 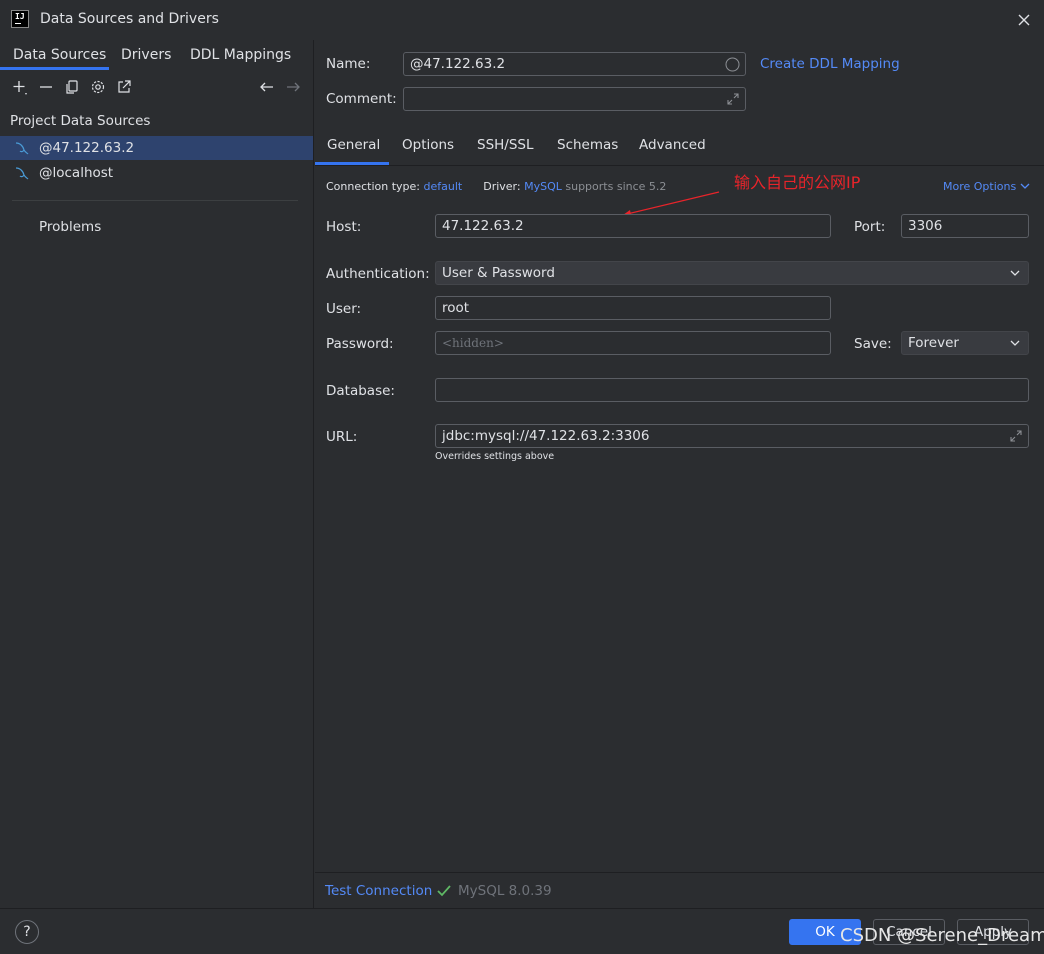 What do you see at coordinates (20, 19) in the screenshot?
I see `intellij-app-icon: IJ` at bounding box center [20, 19].